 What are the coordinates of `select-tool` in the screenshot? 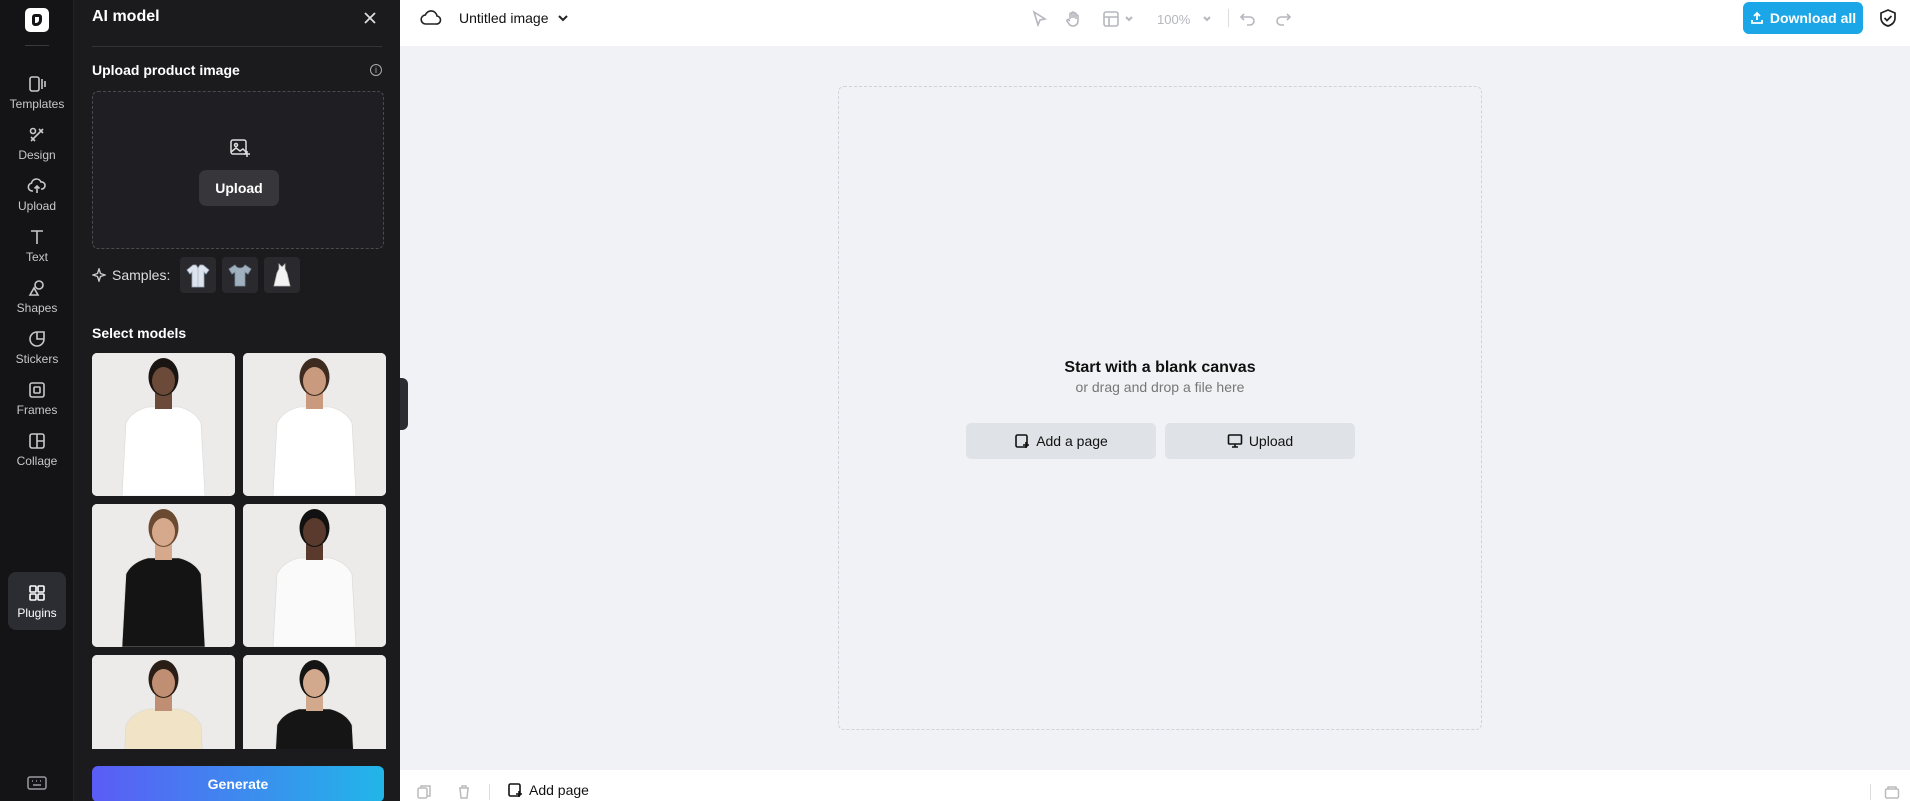 It's located at (1039, 19).